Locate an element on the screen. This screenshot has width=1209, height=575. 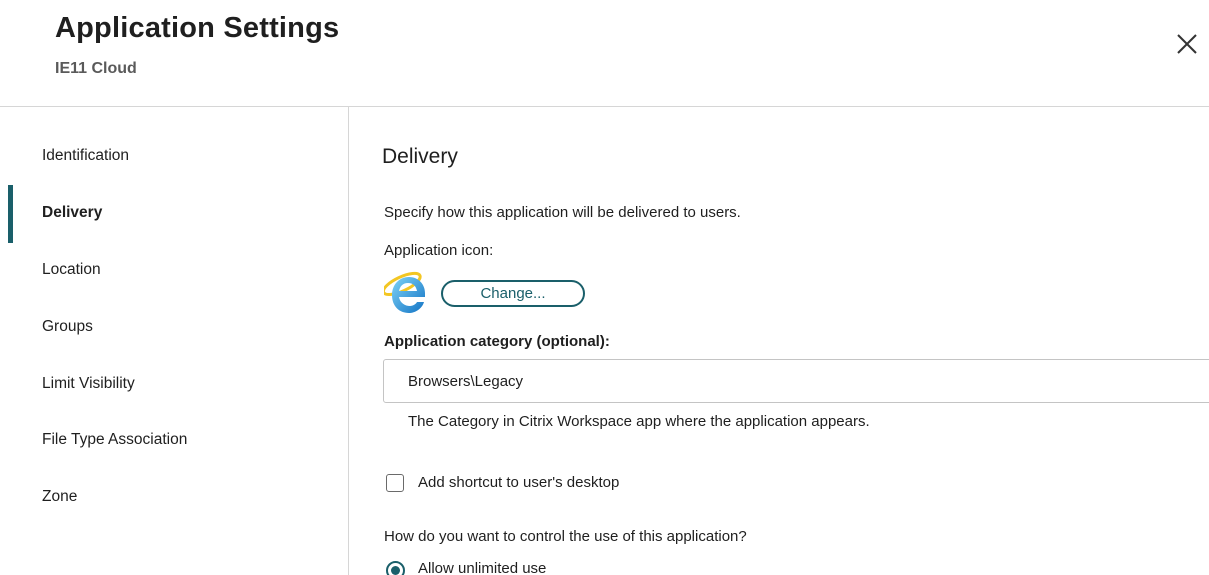
shortcut-checkbox-label: Add shortcut to user's desktop is located at coordinates (518, 482).